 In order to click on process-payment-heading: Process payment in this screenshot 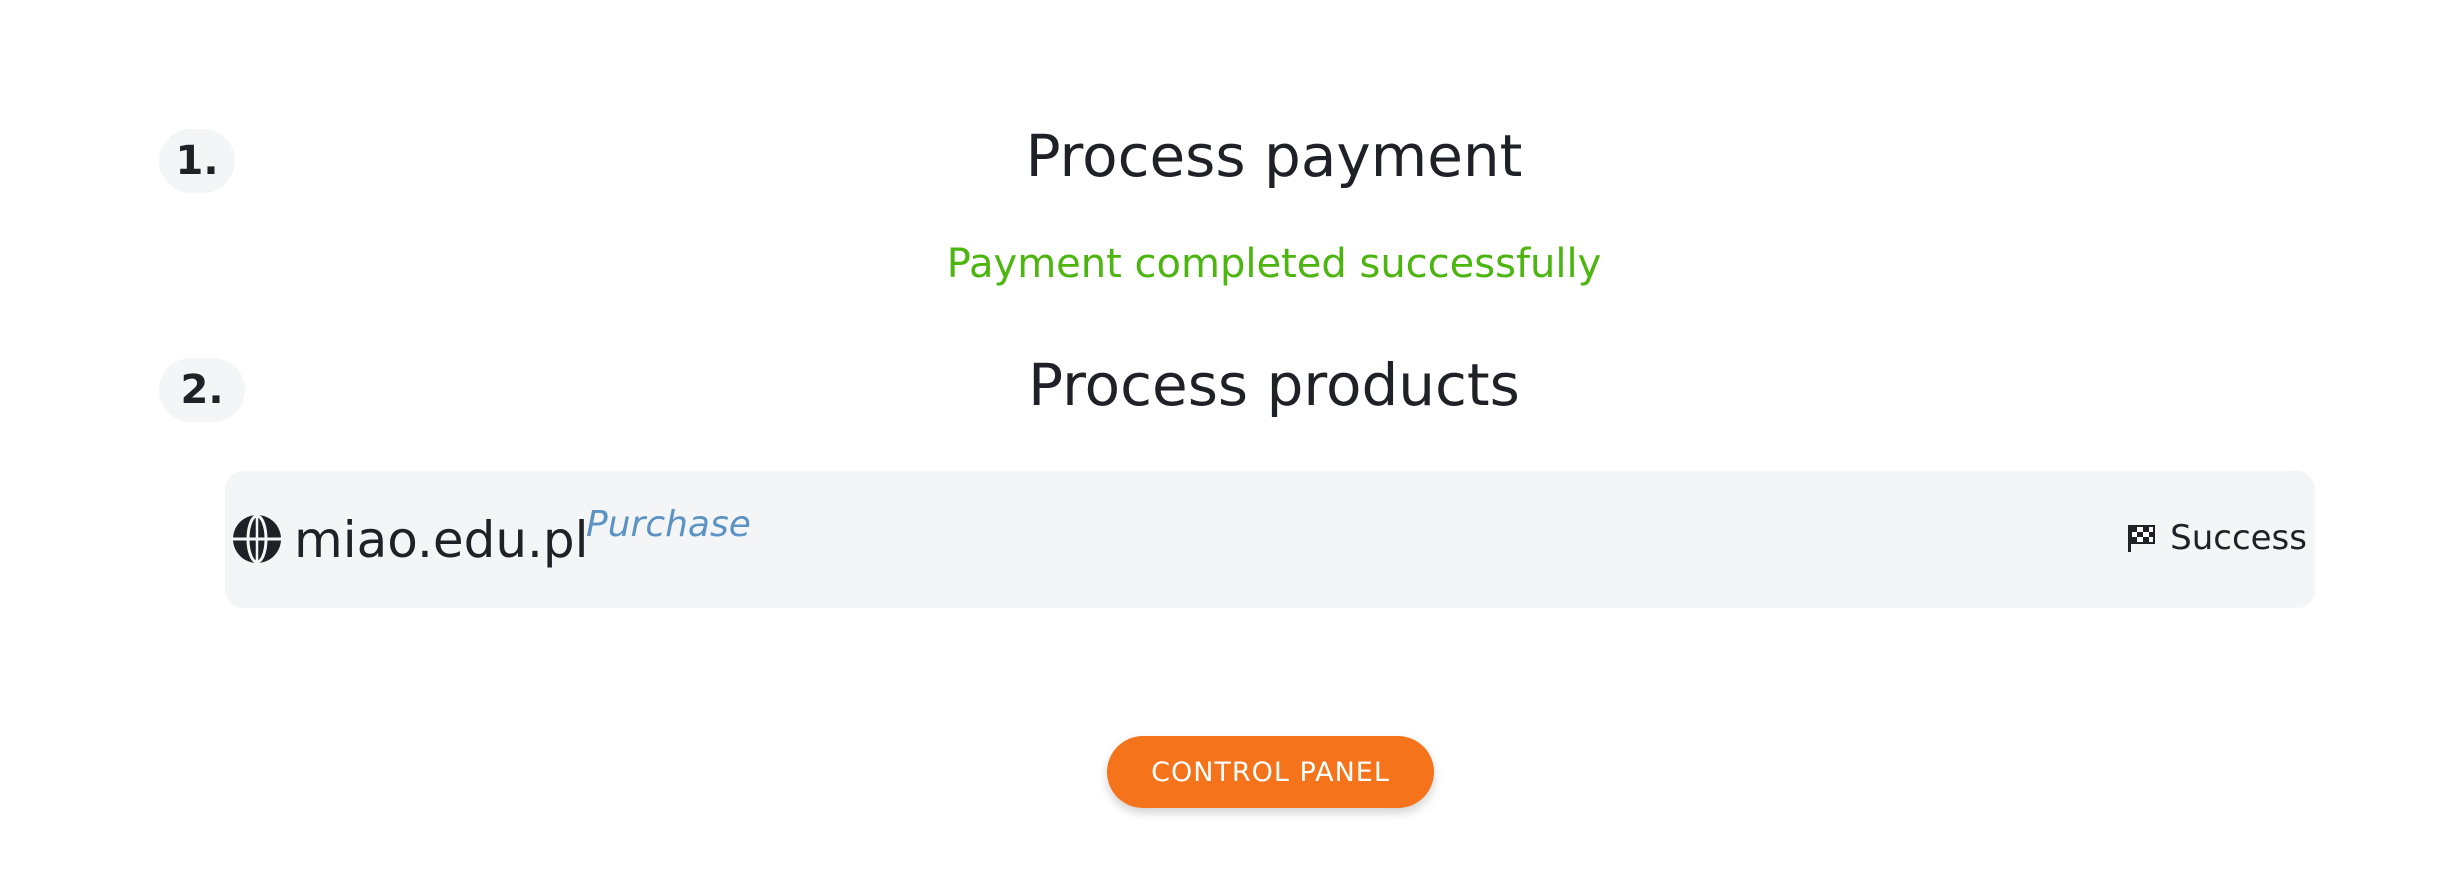, I will do `click(1274, 156)`.